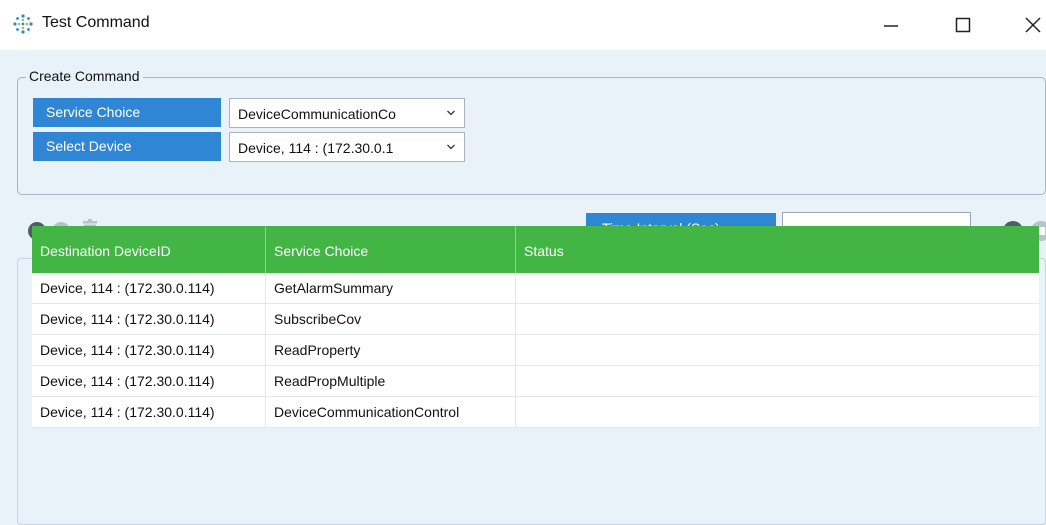 This screenshot has width=1046, height=525. What do you see at coordinates (391, 412) in the screenshot?
I see `service-choice-cell: DeviceCommunicationControl` at bounding box center [391, 412].